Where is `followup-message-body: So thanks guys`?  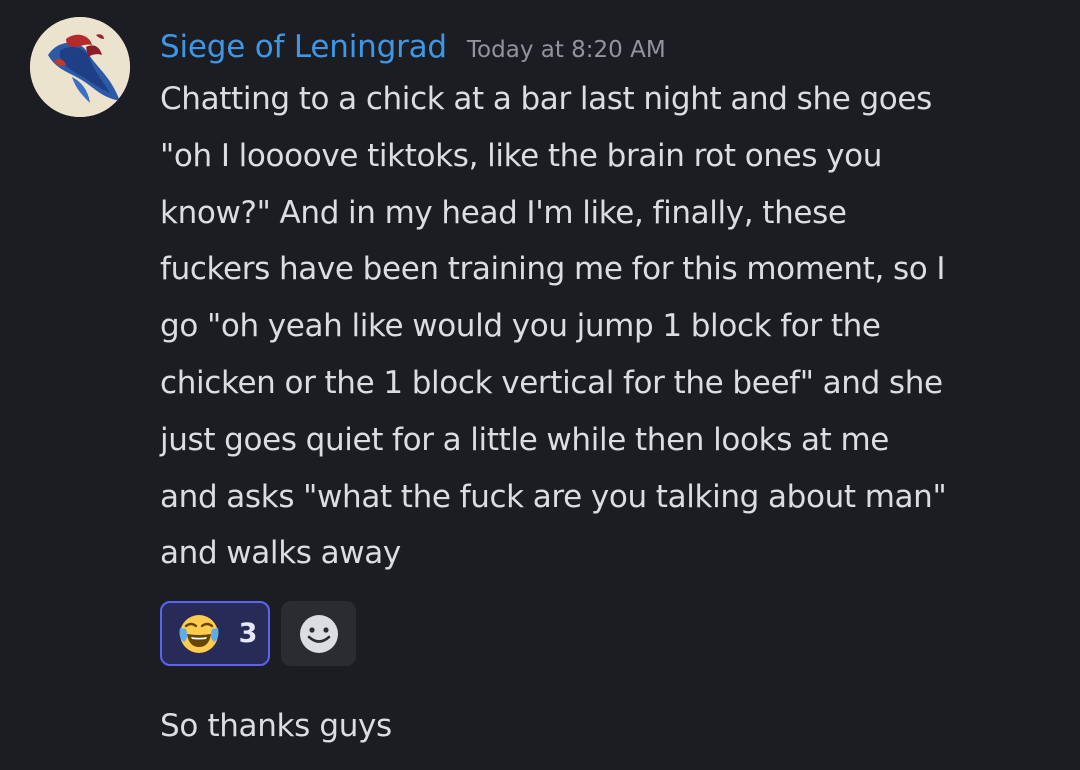 followup-message-body: So thanks guys is located at coordinates (276, 726).